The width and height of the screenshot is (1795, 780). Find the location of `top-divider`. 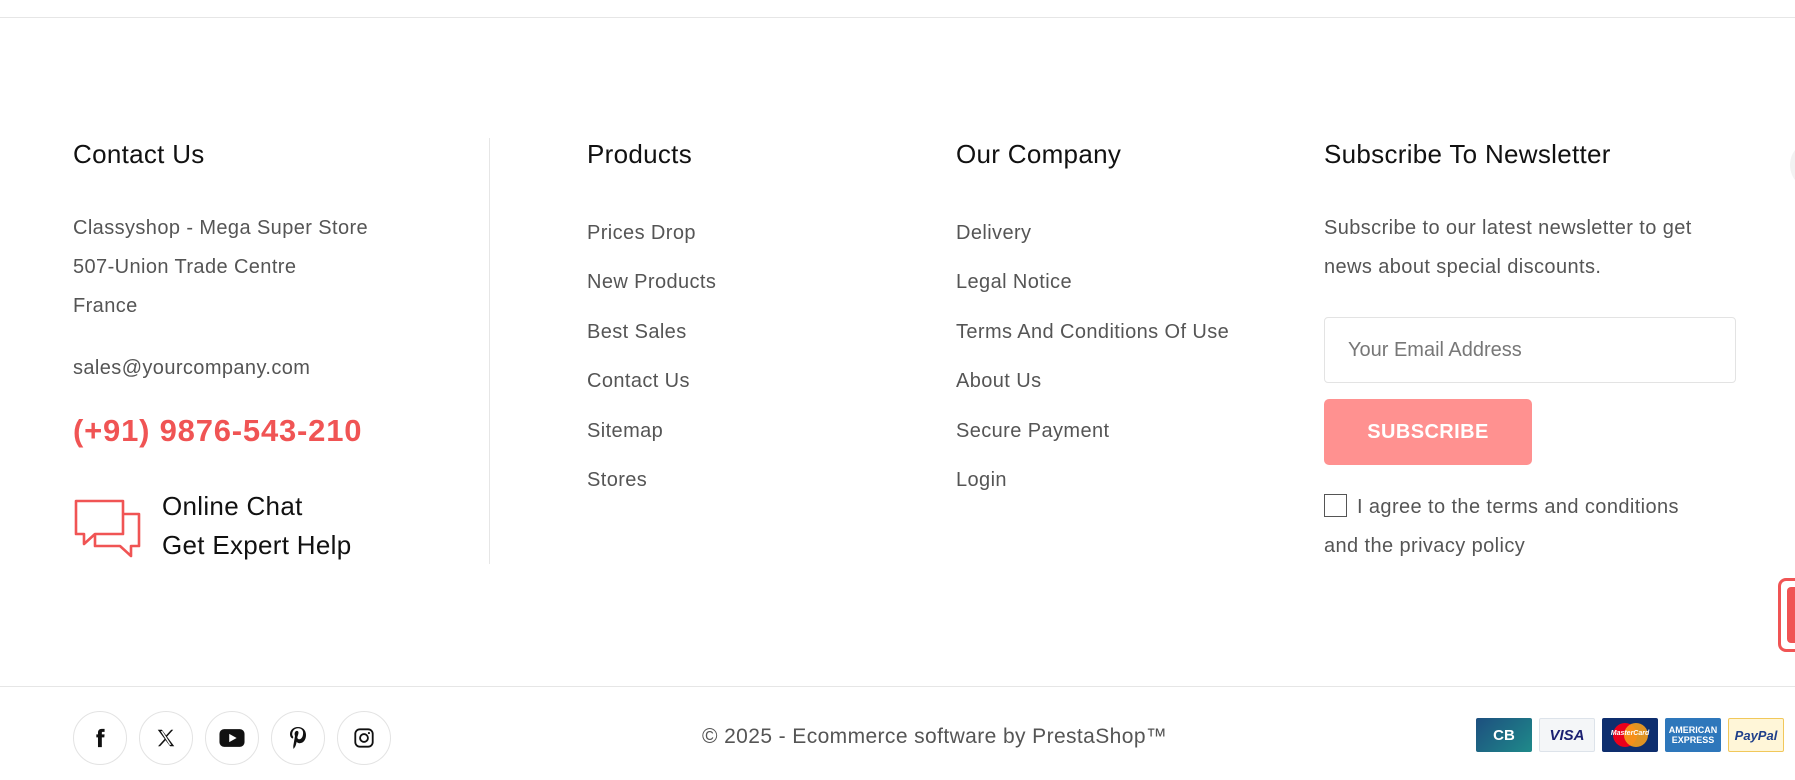

top-divider is located at coordinates (897, 17).